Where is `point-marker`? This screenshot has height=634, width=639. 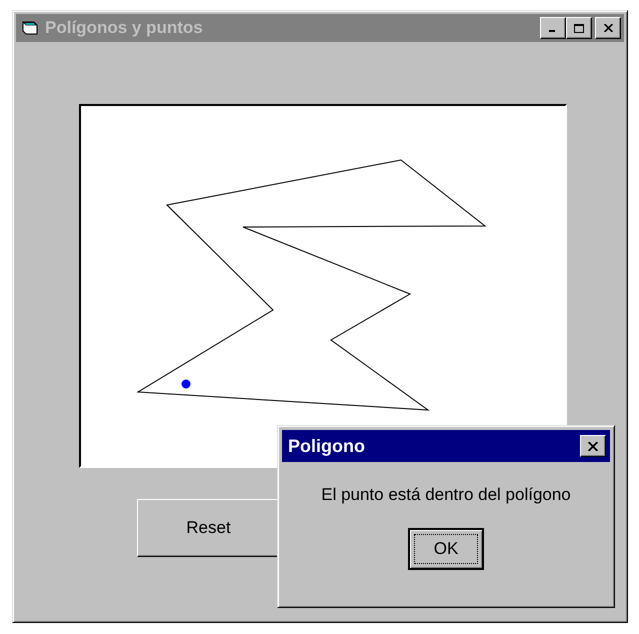 point-marker is located at coordinates (186, 384).